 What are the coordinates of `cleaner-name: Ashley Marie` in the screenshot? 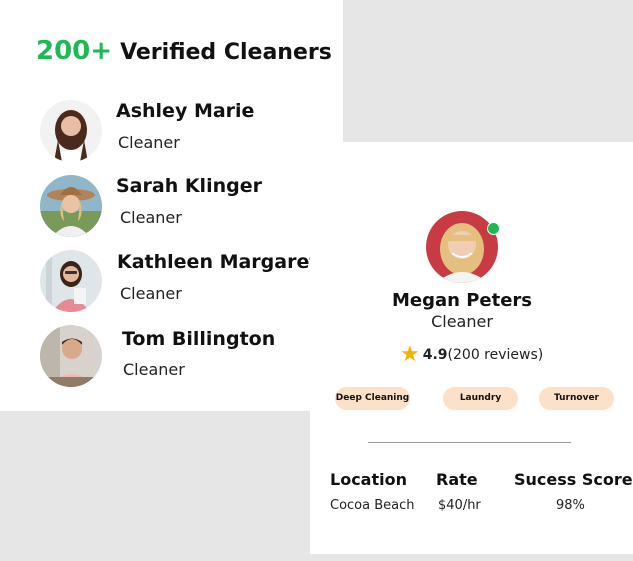 It's located at (185, 111).